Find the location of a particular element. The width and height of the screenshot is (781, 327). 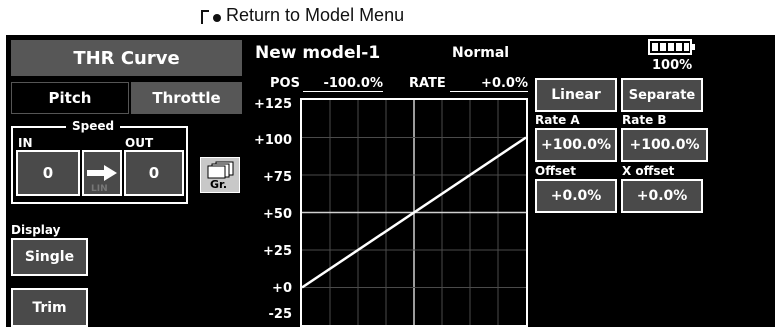

y-tick-label: +125 is located at coordinates (272, 104).